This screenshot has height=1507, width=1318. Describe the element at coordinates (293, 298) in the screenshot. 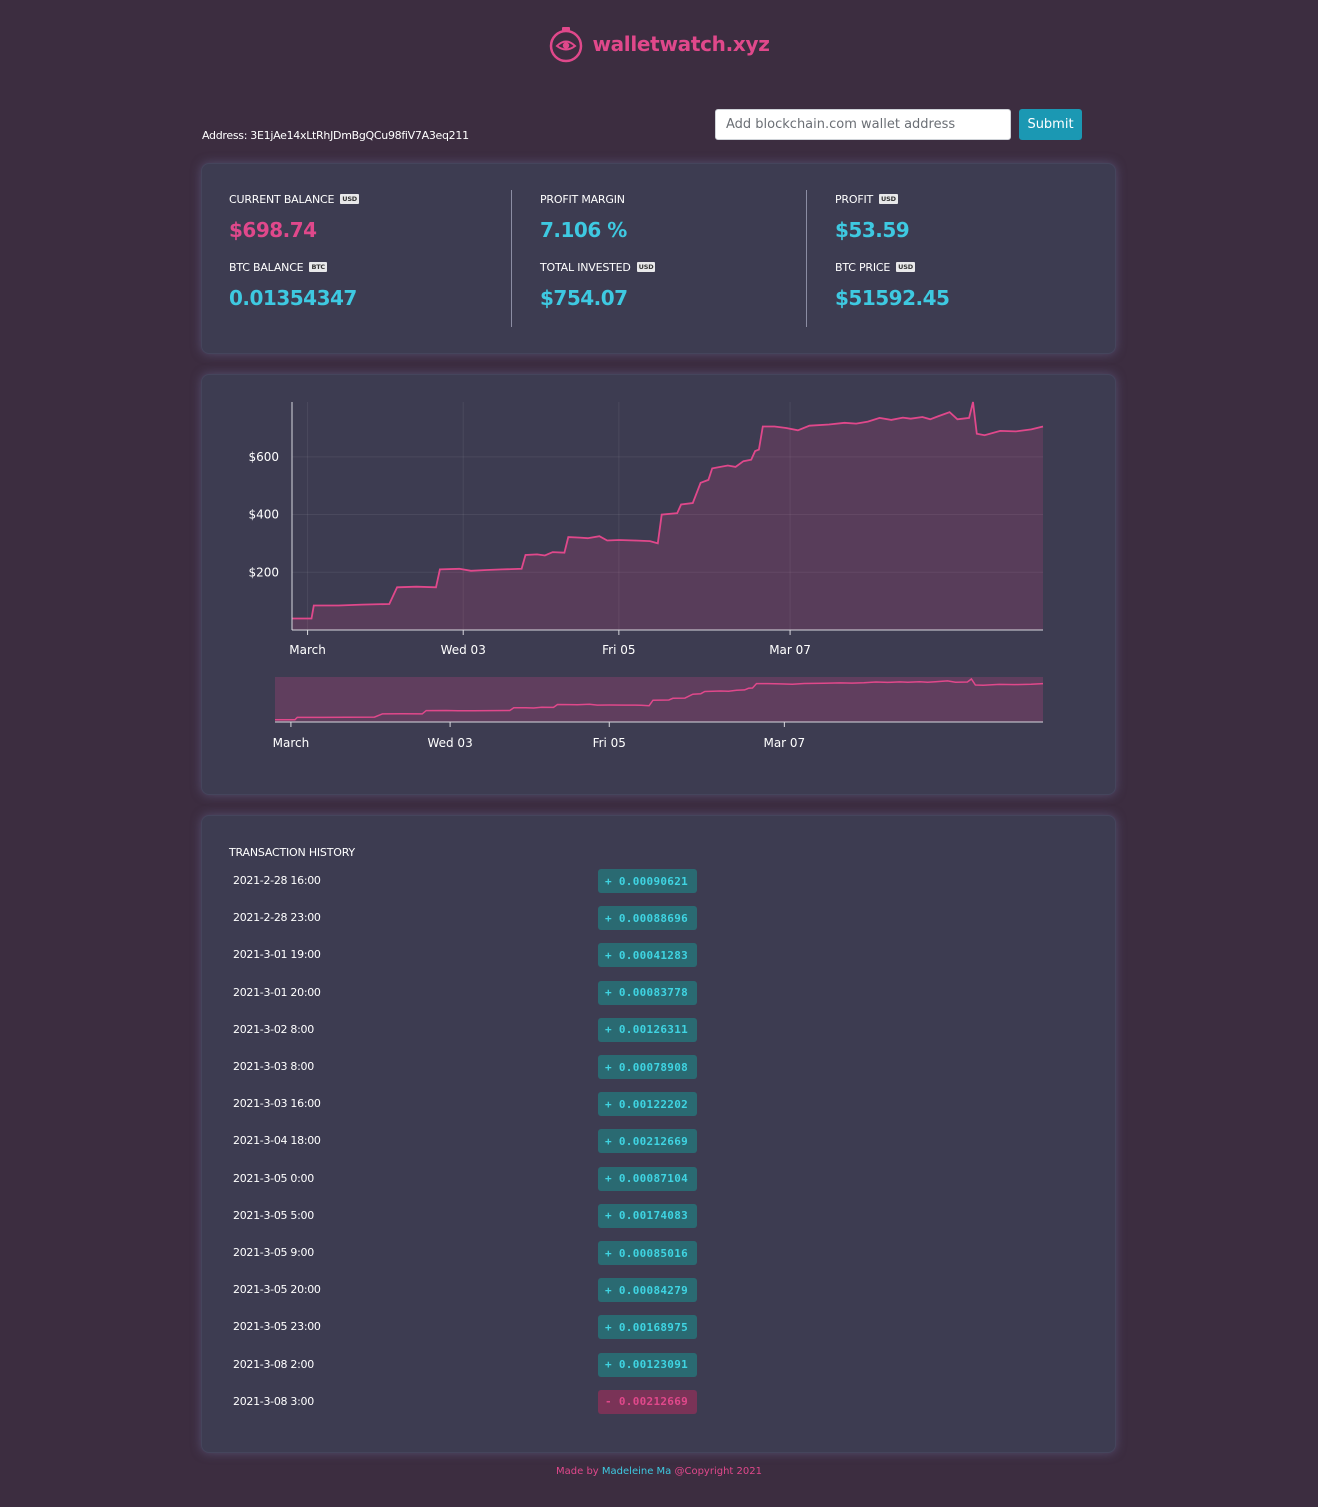

I see `btc-balance-value: 0.01354347` at that location.